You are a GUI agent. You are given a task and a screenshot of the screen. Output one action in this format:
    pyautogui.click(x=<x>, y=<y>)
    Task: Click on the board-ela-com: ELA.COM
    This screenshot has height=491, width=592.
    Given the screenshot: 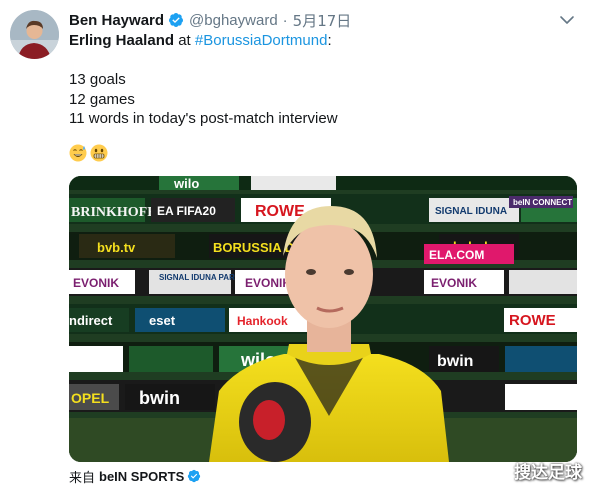 What is the action you would take?
    pyautogui.click(x=456, y=255)
    